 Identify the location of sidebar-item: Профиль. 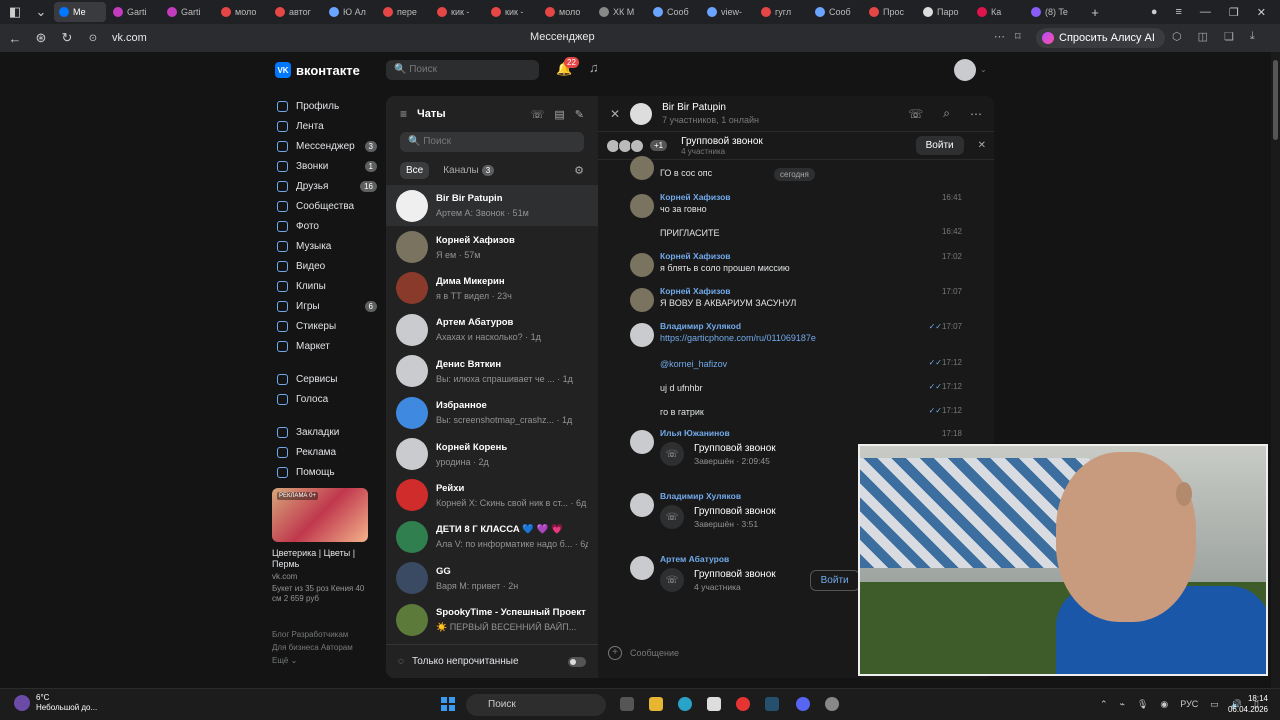
(326, 106).